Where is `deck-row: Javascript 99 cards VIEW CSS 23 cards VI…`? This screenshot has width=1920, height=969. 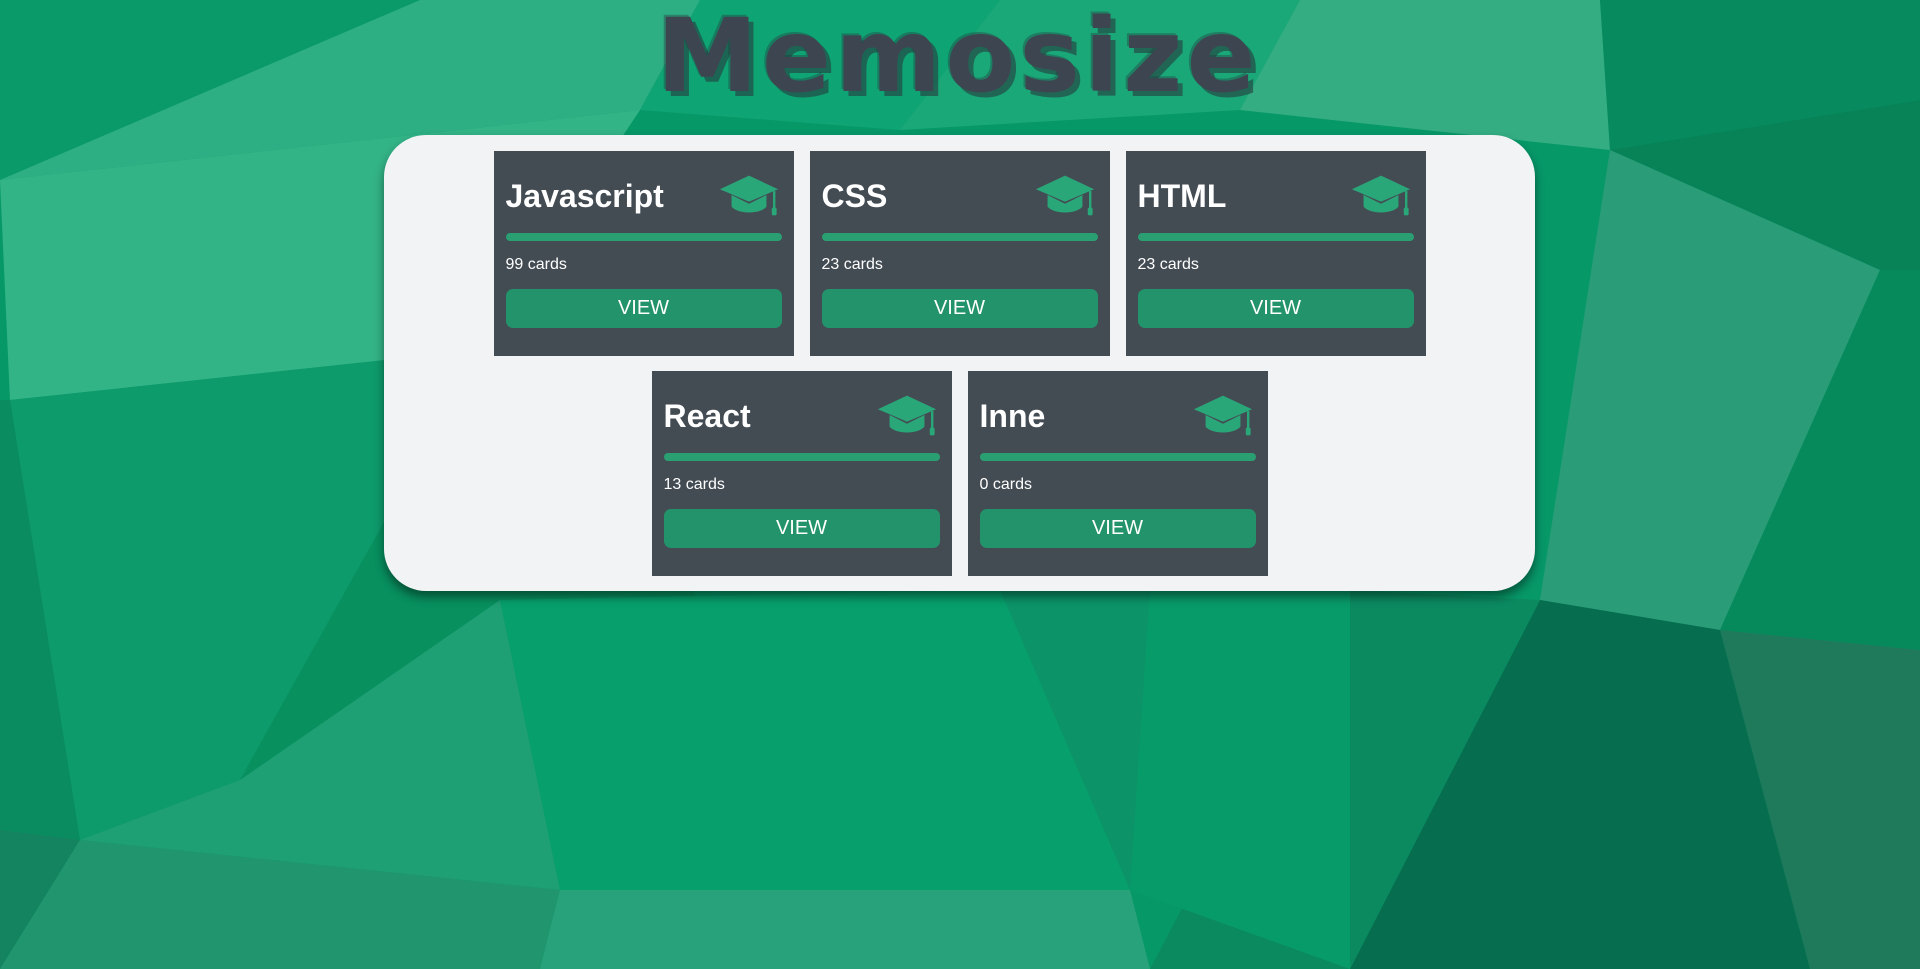
deck-row: Javascript 99 cards VIEW CSS 23 cards VI… is located at coordinates (959, 253).